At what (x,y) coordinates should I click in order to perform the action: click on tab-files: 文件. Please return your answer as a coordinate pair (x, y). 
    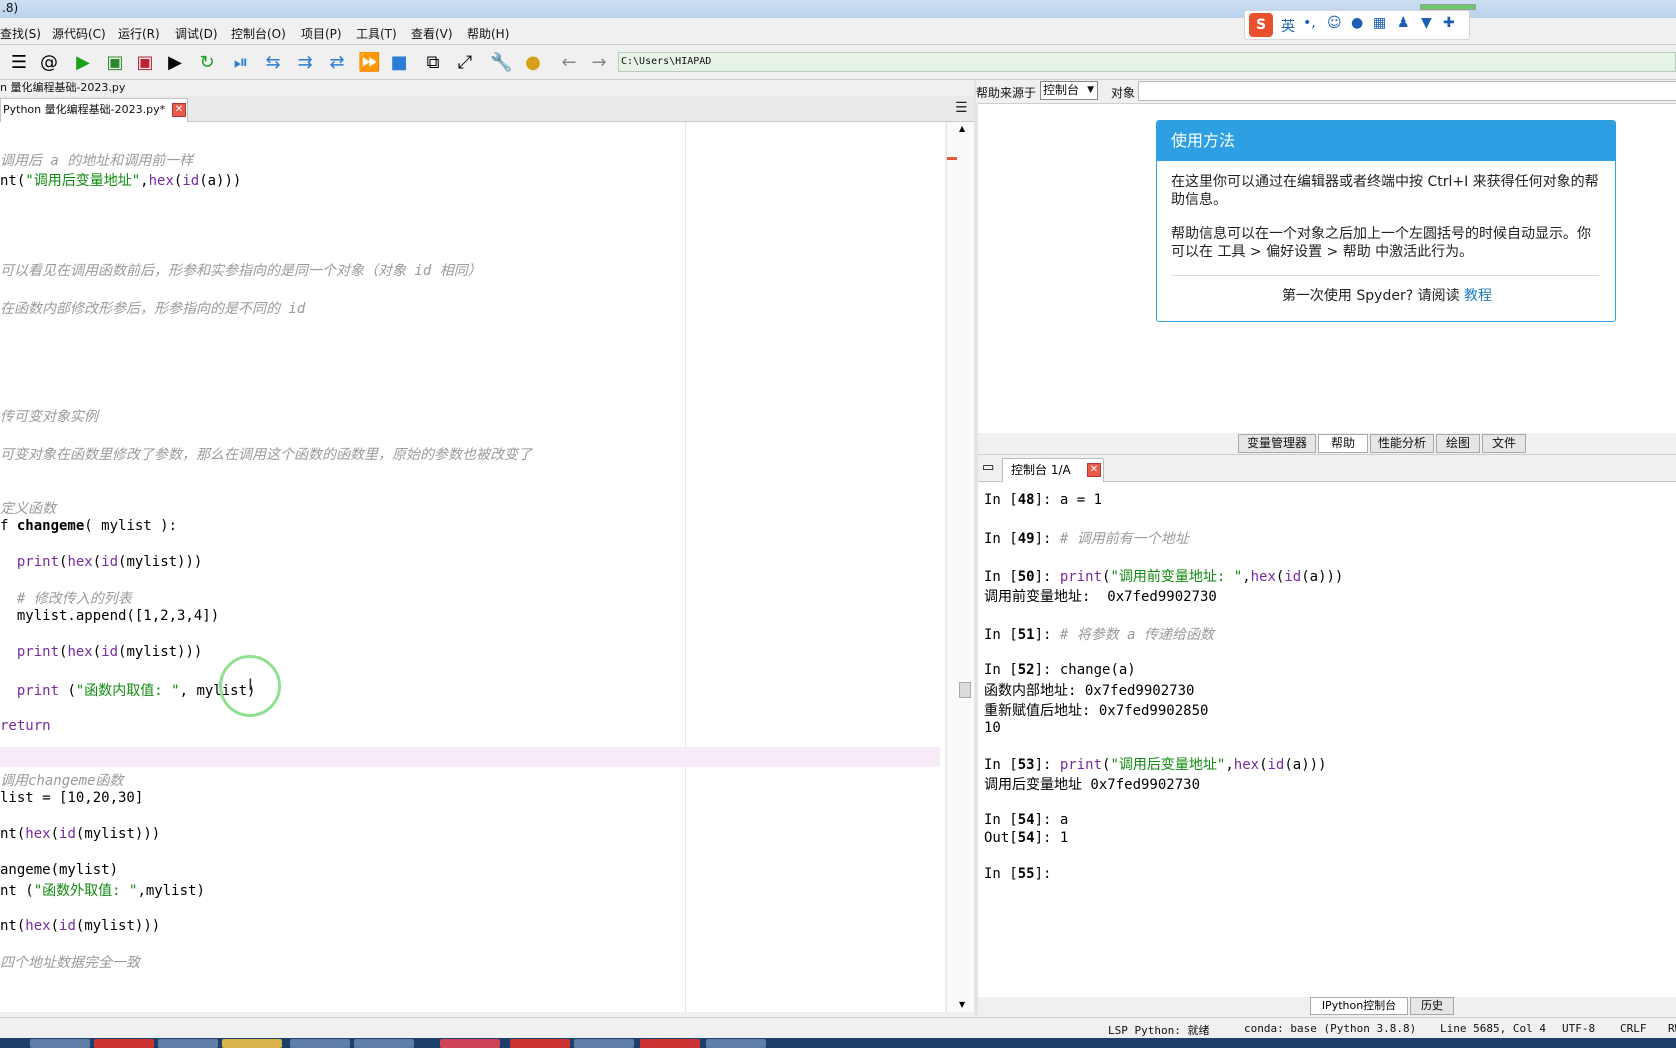
    Looking at the image, I should click on (1504, 443).